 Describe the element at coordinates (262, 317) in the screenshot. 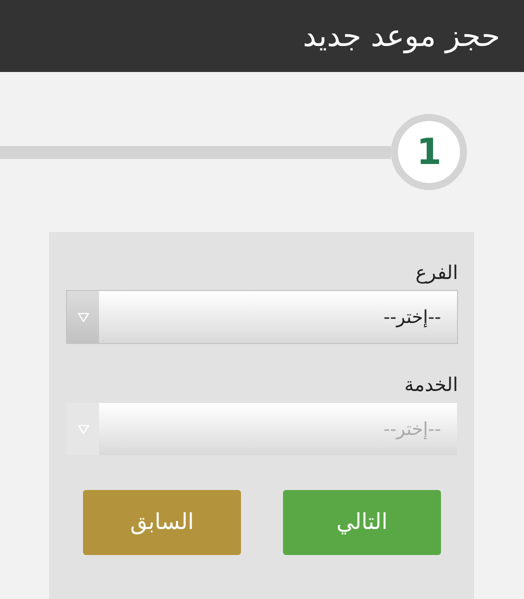

I see `dropdown: --إختر--` at that location.